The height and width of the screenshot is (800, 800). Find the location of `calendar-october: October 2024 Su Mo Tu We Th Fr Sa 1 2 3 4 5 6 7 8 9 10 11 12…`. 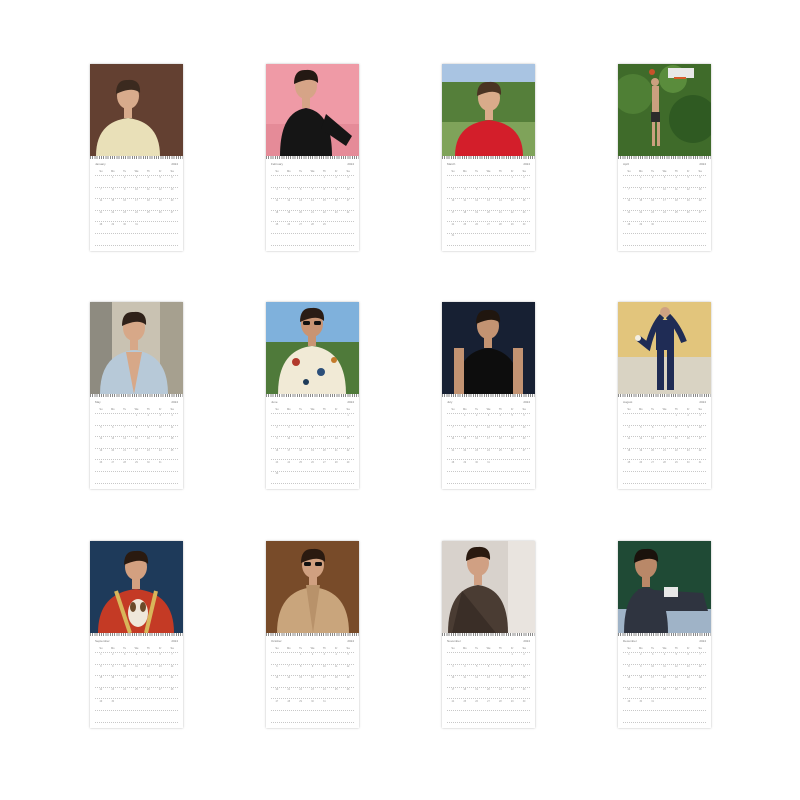

calendar-october: October 2024 Su Mo Tu We Th Fr Sa 1 2 3 4 5 6 7 8 9 10 11 12… is located at coordinates (312, 634).